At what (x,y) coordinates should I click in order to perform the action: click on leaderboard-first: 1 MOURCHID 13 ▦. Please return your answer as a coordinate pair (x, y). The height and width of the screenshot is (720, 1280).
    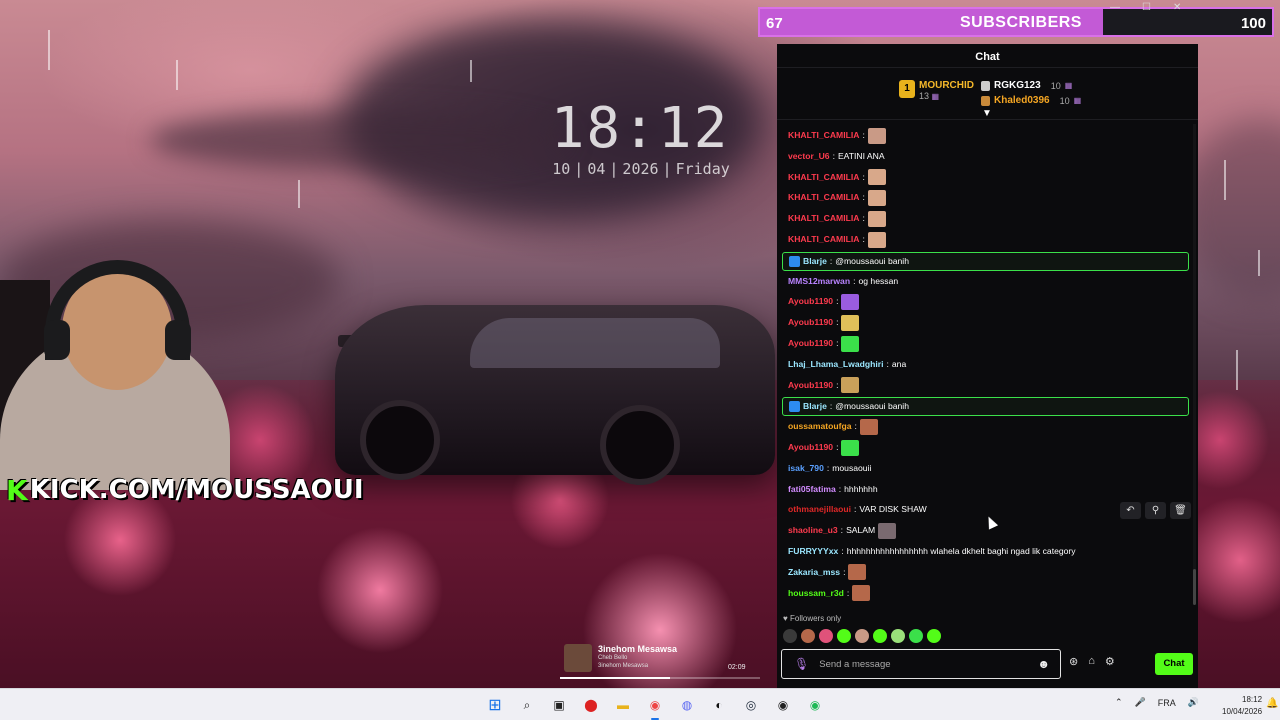
    Looking at the image, I should click on (936, 90).